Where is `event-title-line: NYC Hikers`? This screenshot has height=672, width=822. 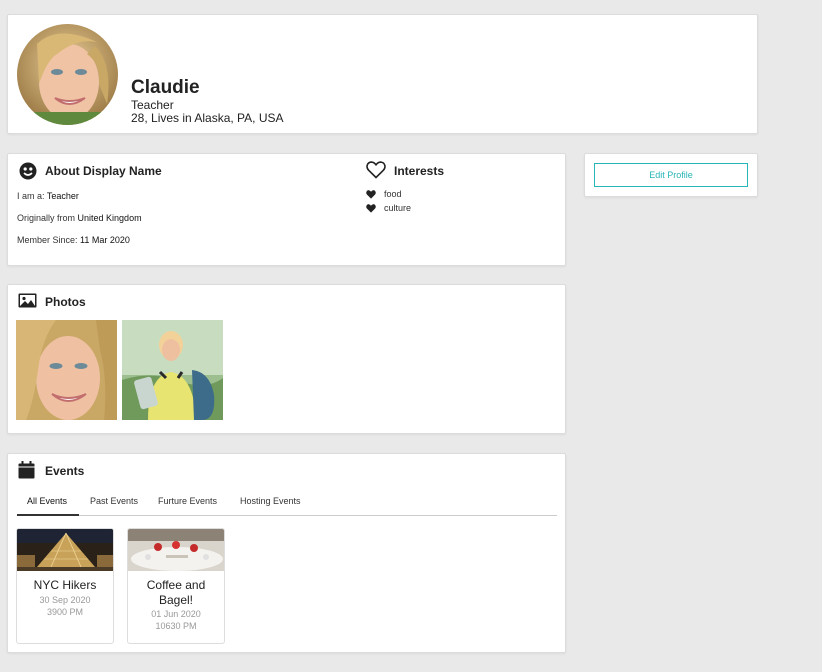
event-title-line: NYC Hikers is located at coordinates (65, 585).